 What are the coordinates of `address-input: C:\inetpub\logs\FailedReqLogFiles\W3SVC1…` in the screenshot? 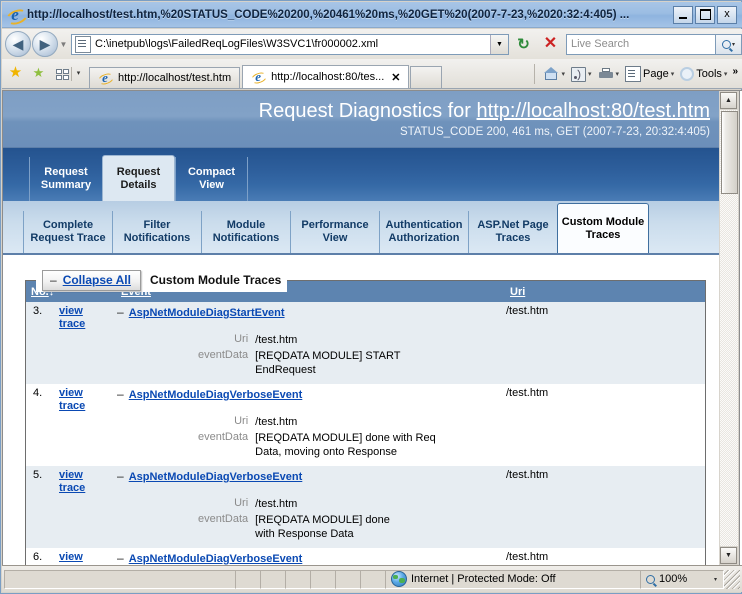 It's located at (290, 44).